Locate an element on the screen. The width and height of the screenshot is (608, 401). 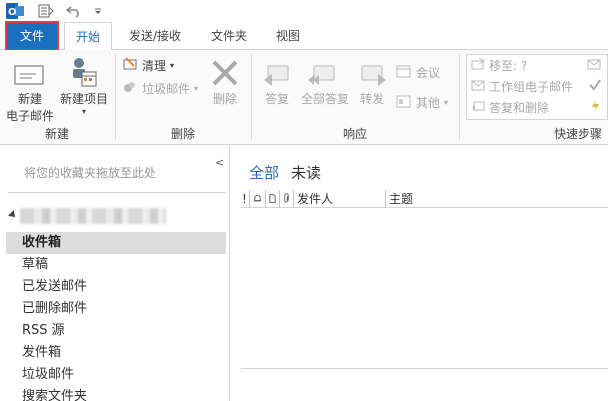
tab-send-receive: 发送/接收 is located at coordinates (155, 36).